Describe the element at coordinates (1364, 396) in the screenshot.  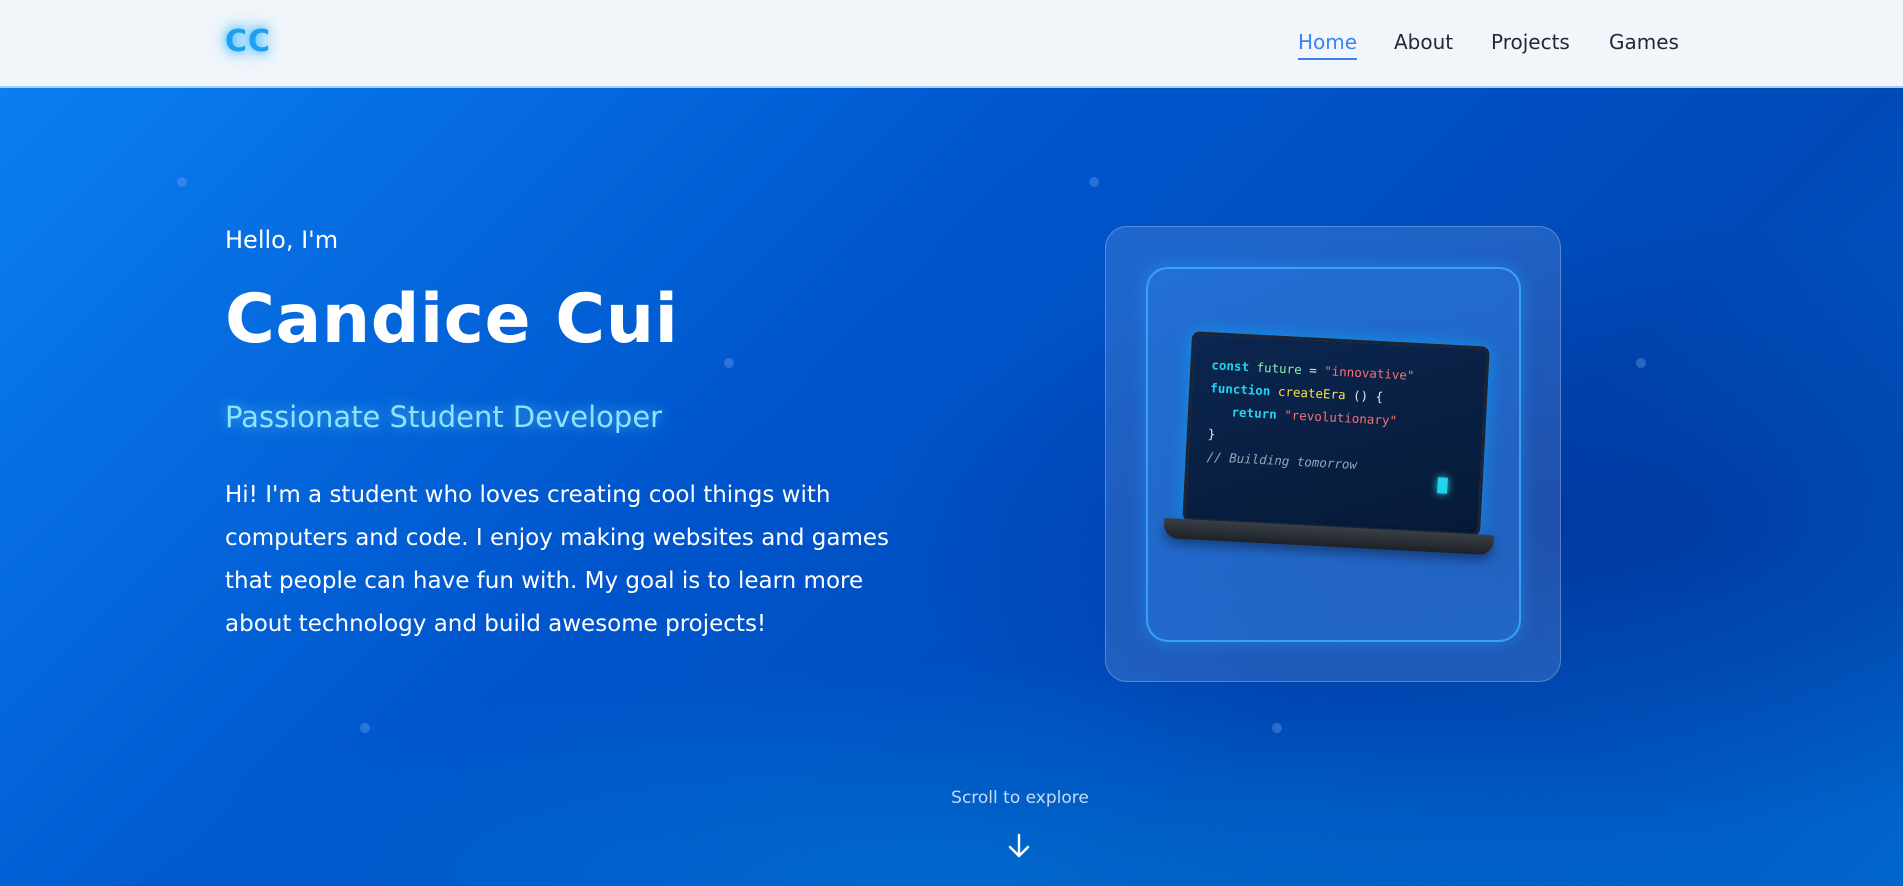
I see `code-punctuation: () {` at that location.